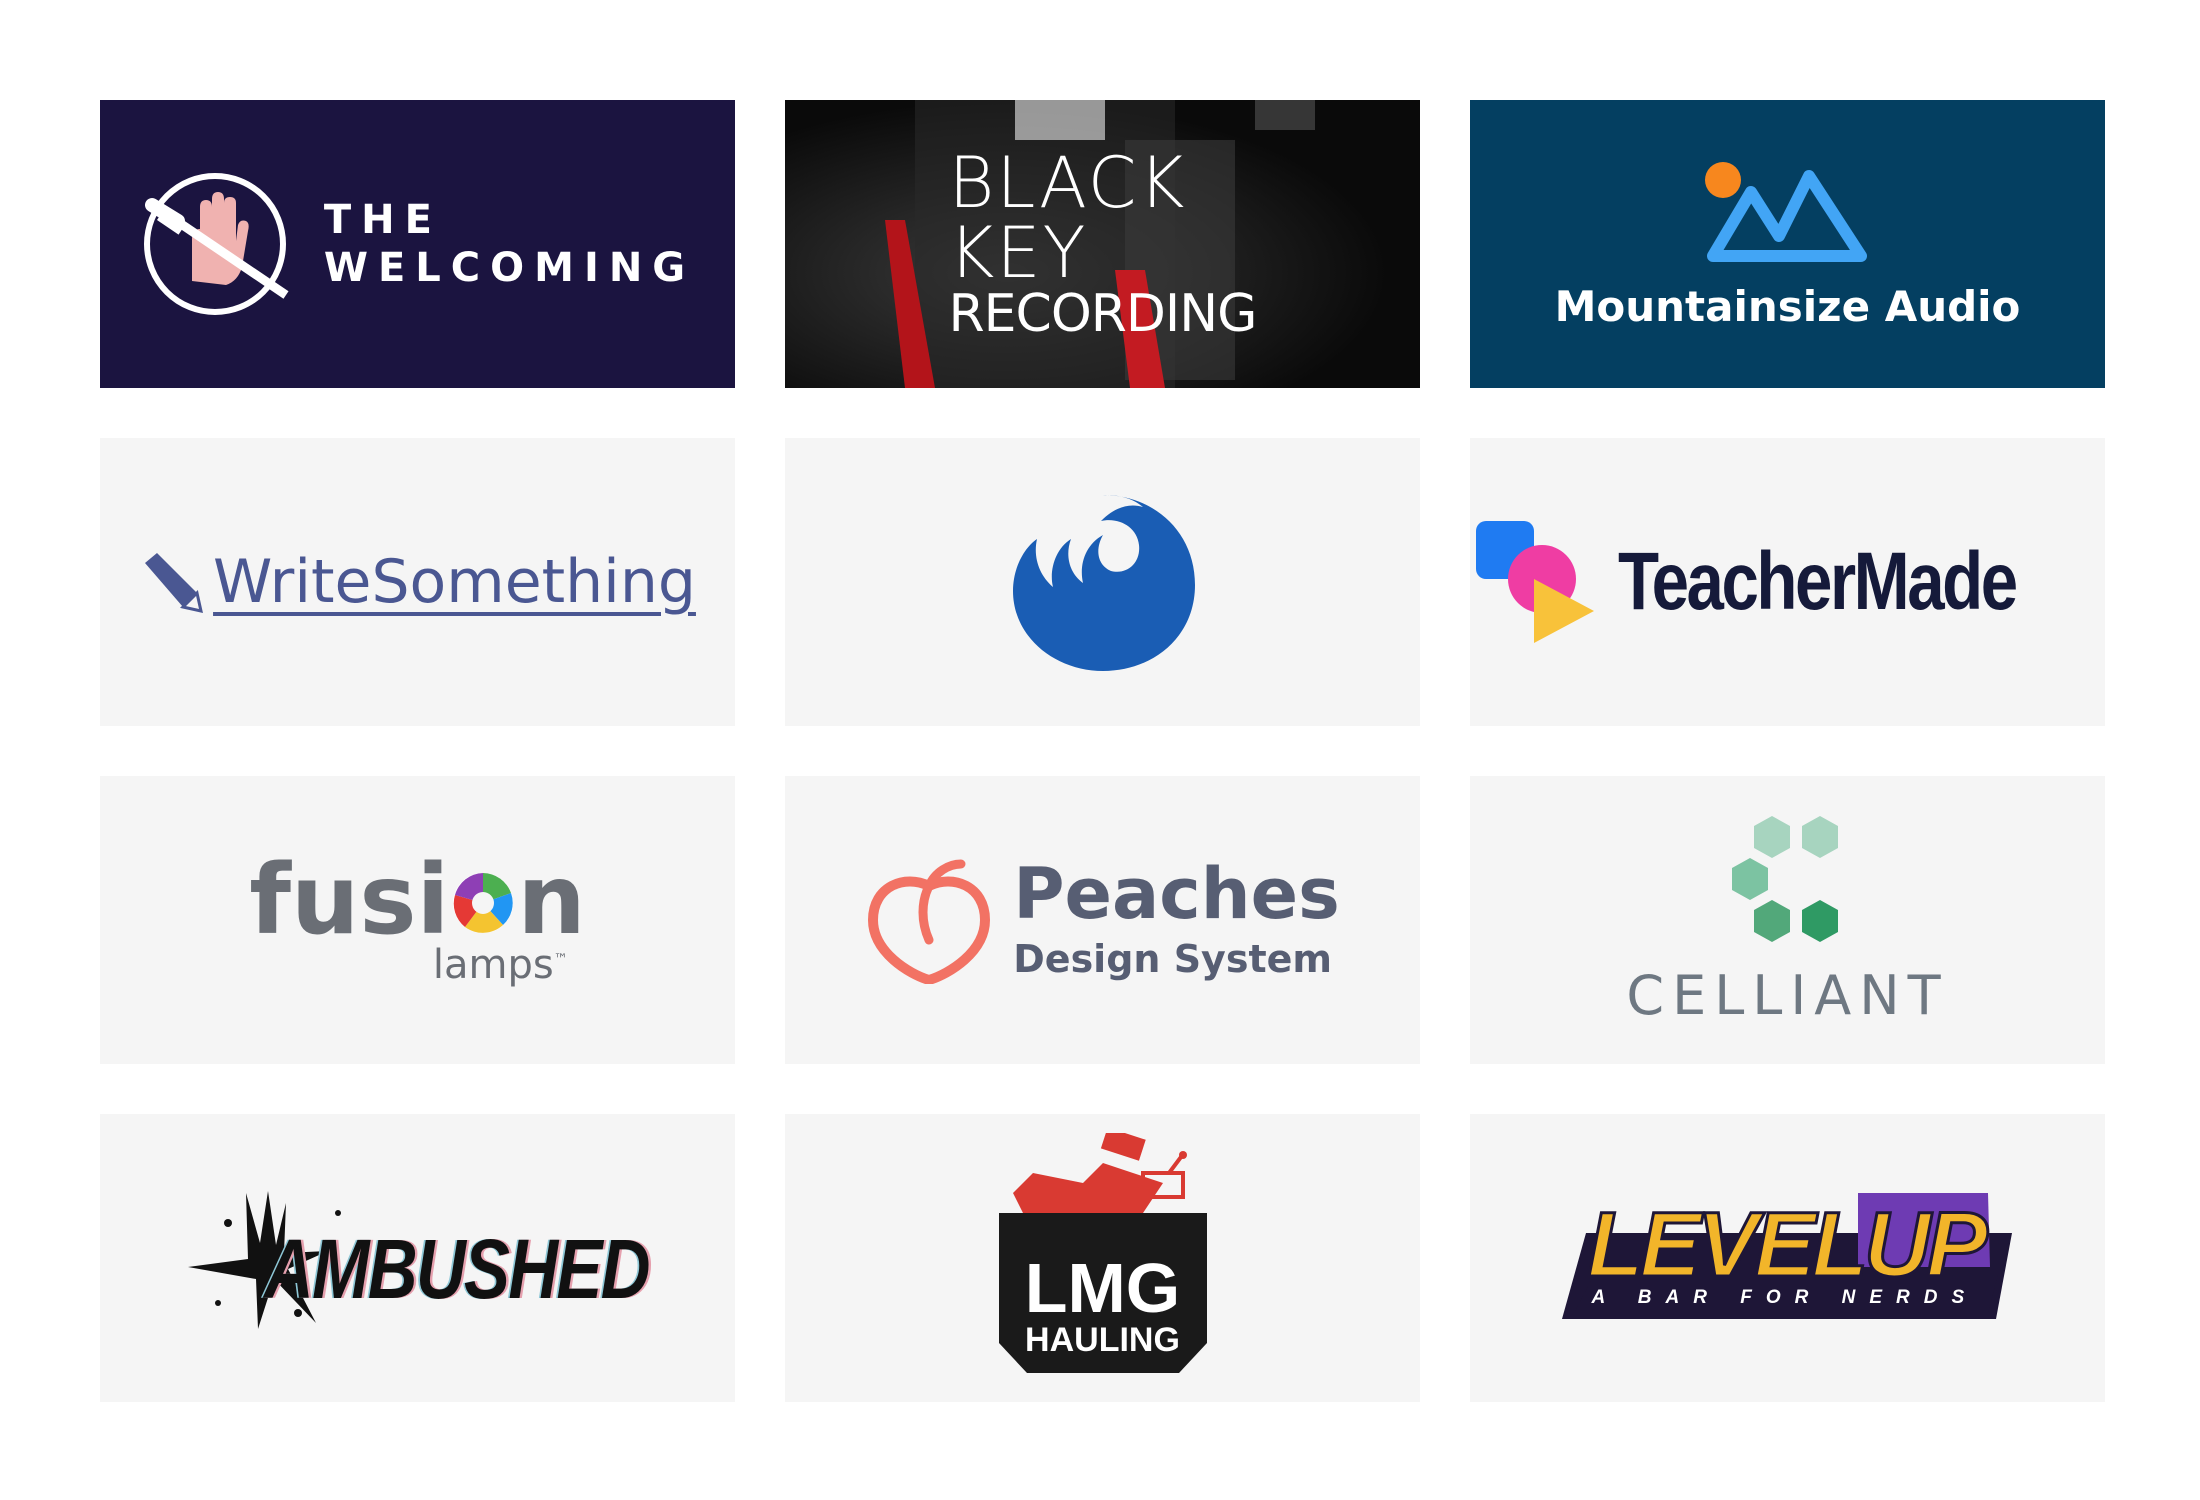 The image size is (2200, 1500). What do you see at coordinates (509, 244) in the screenshot?
I see `the-welcoming-wordmark: THE WELCOMING` at bounding box center [509, 244].